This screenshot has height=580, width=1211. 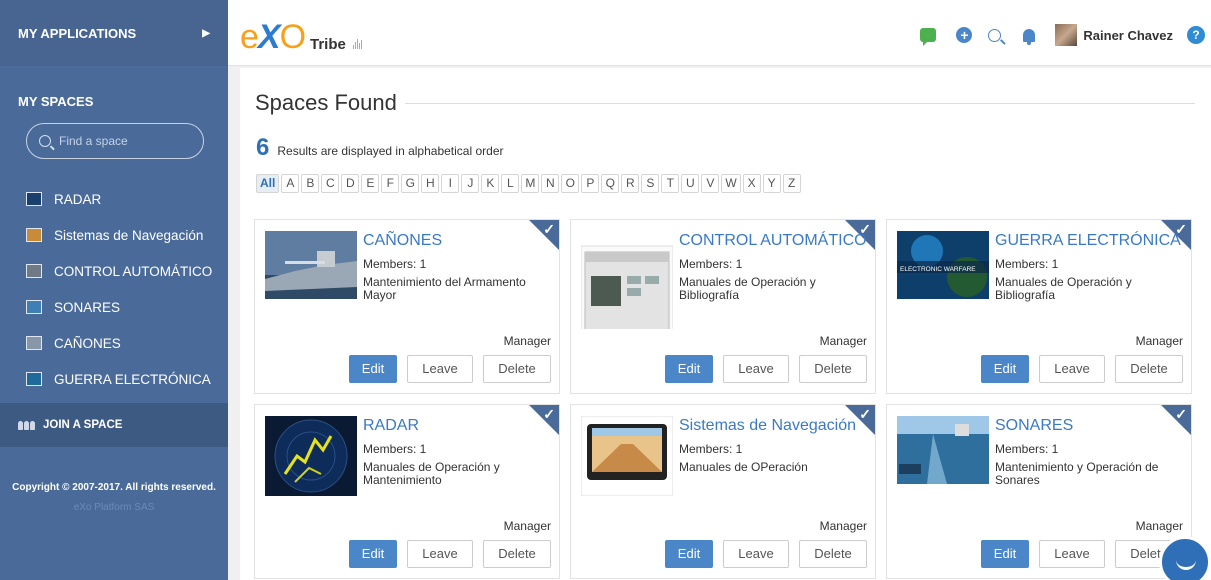 I want to click on chat-launcher-button, so click(x=1185, y=558).